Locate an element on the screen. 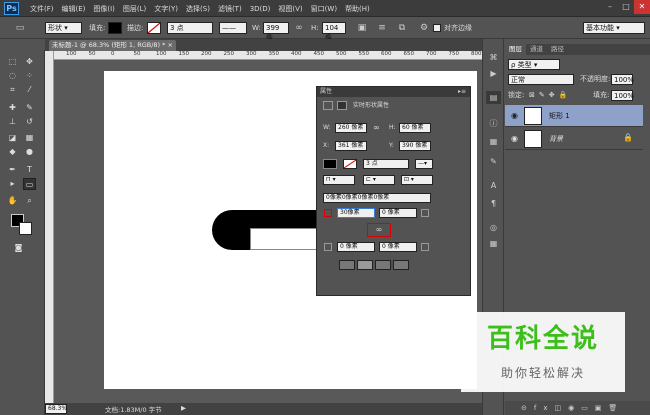 This screenshot has height=415, width=650. prop-caps-select: ⊏ ▾ is located at coordinates (379, 180).